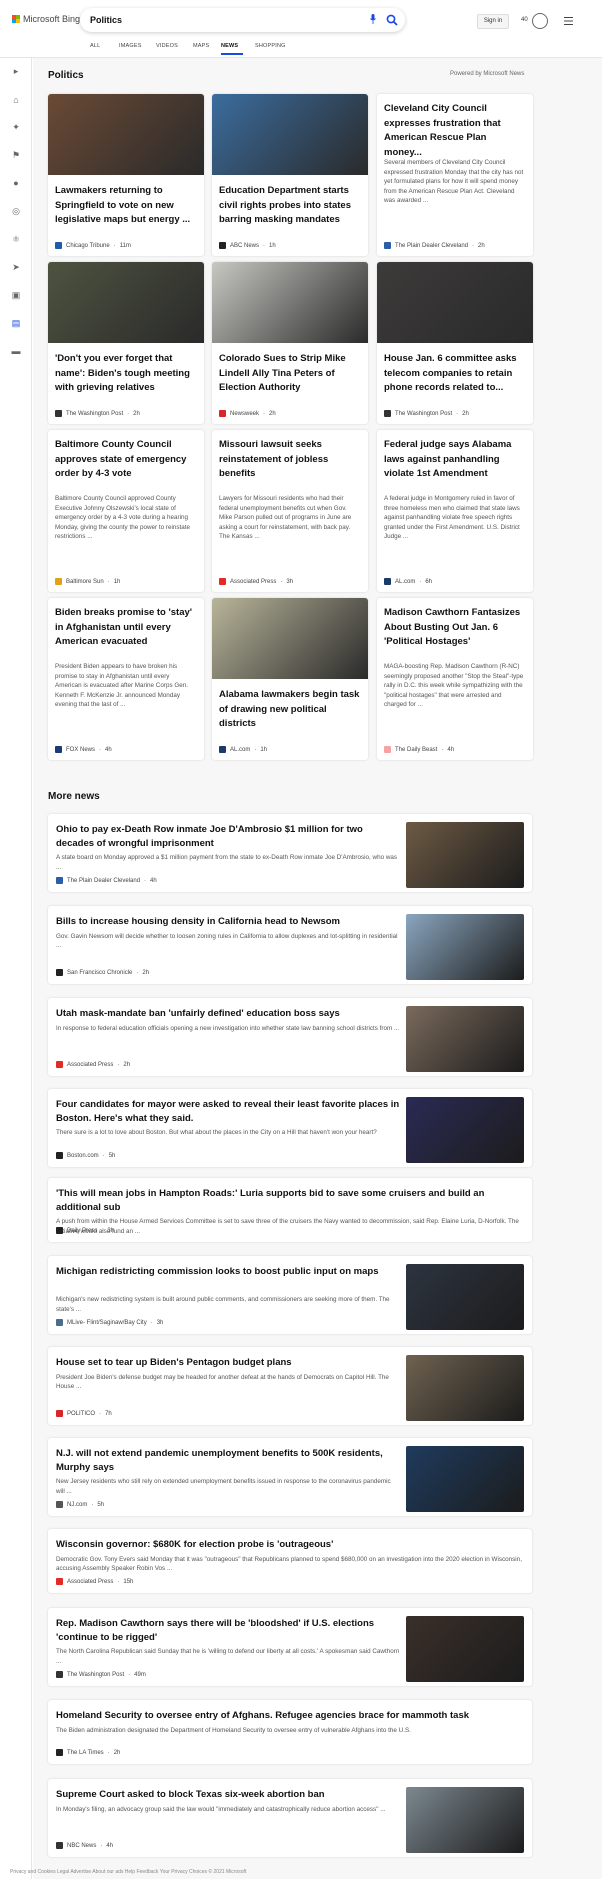 This screenshot has height=1879, width=602. Describe the element at coordinates (16, 155) in the screenshot. I see `flag-icon: ⚑` at that location.